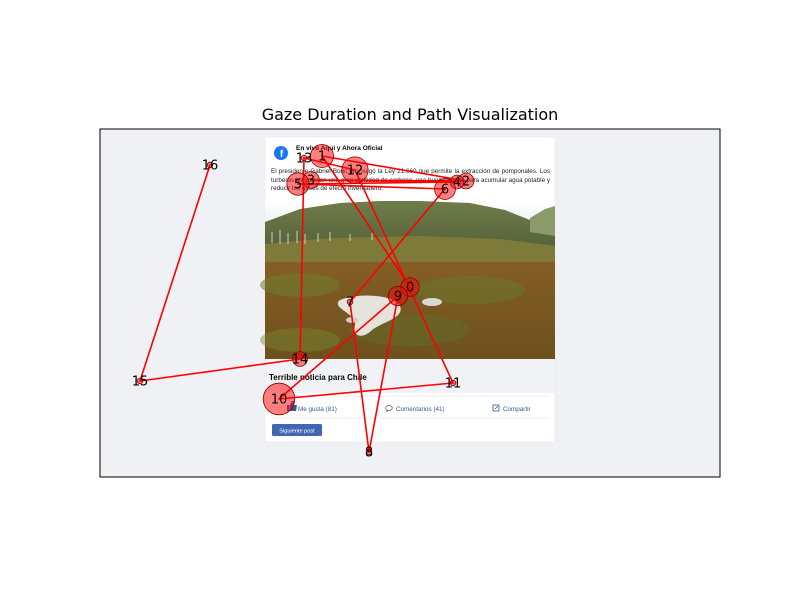 The height and width of the screenshot is (600, 800). What do you see at coordinates (281, 153) in the screenshot?
I see `facebook-logo-icon: f` at bounding box center [281, 153].